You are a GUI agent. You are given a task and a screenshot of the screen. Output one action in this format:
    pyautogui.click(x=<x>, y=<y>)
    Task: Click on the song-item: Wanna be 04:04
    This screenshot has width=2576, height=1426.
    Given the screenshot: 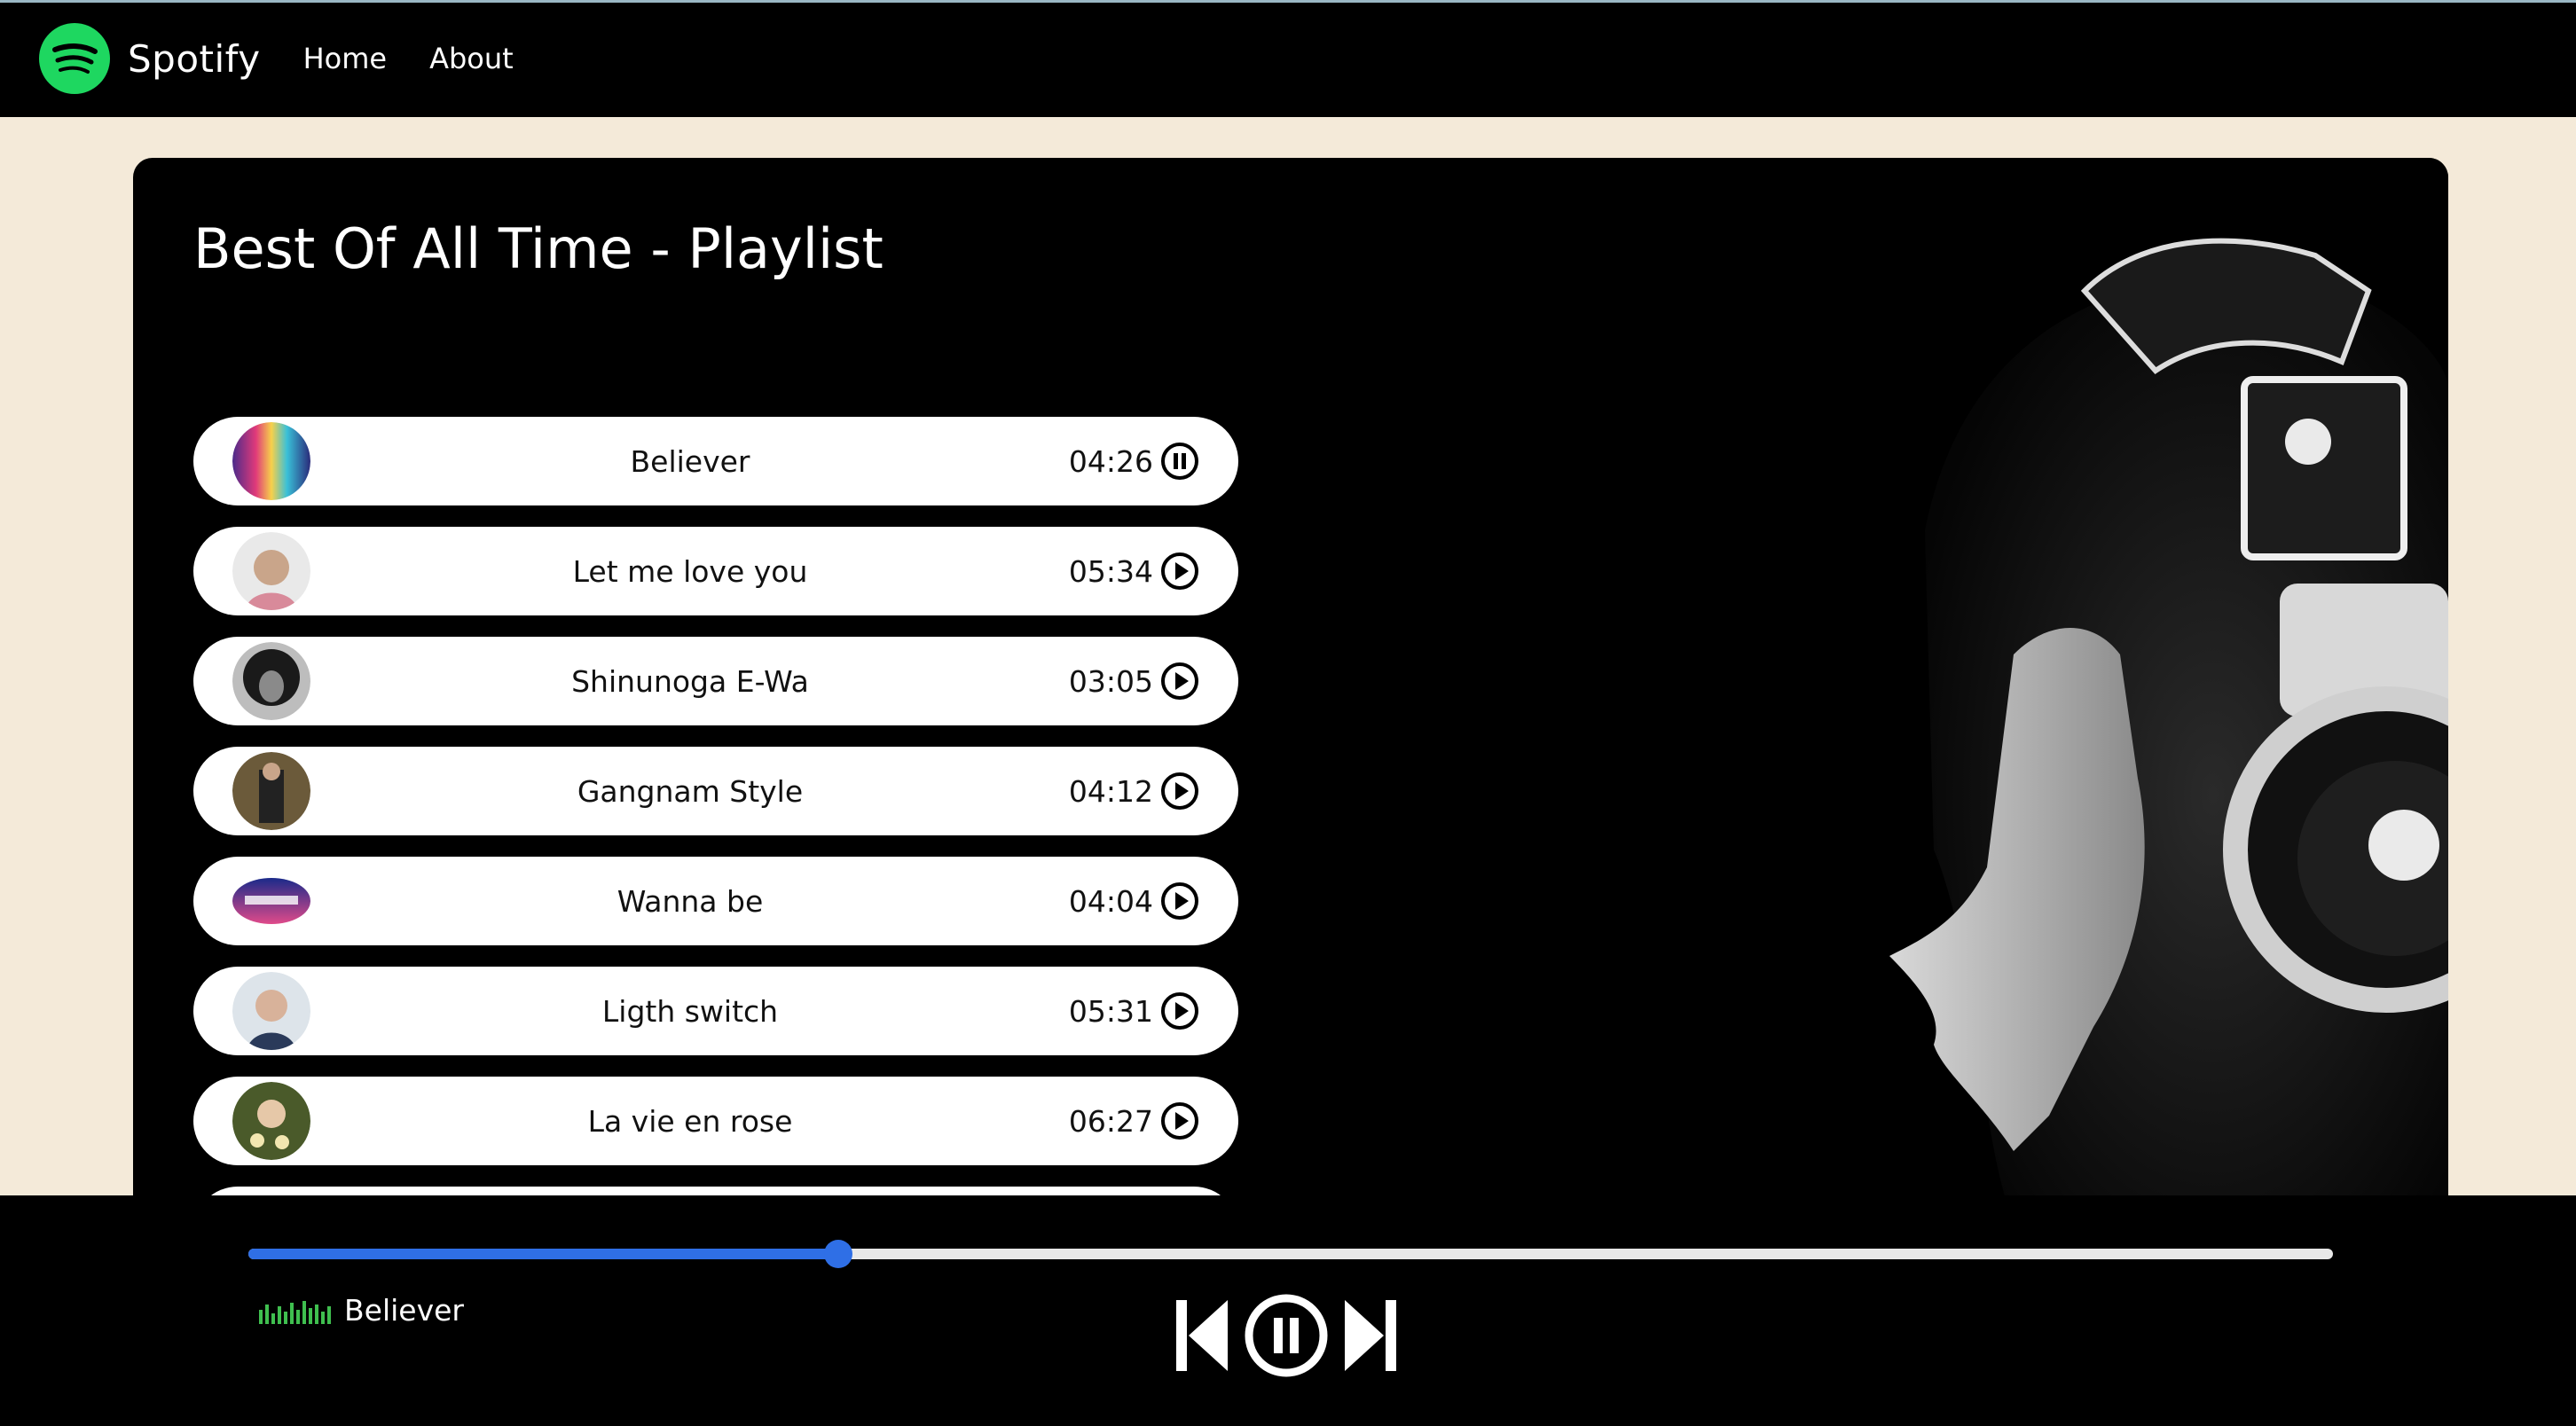 What is the action you would take?
    pyautogui.click(x=715, y=901)
    